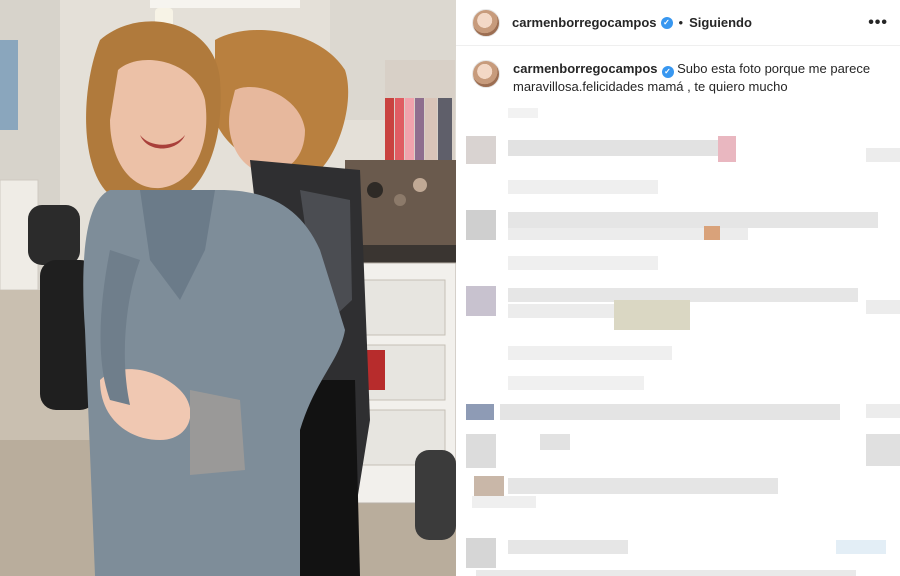  I want to click on verified-badge-icon: ✓, so click(666, 22).